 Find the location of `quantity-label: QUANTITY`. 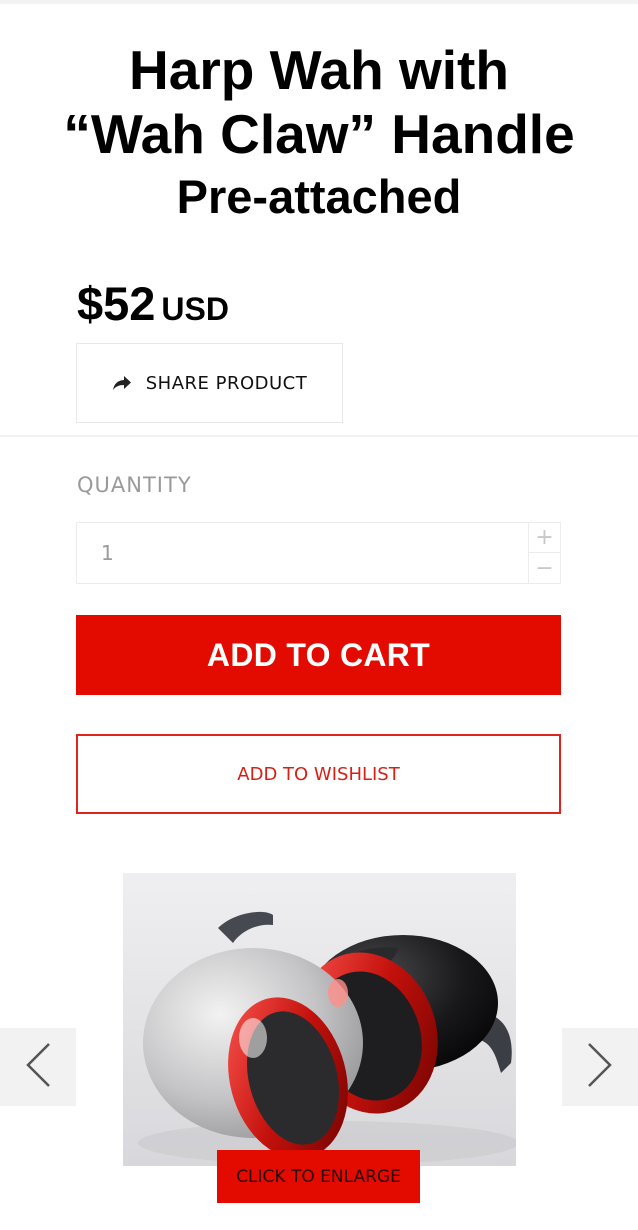

quantity-label: QUANTITY is located at coordinates (134, 485).